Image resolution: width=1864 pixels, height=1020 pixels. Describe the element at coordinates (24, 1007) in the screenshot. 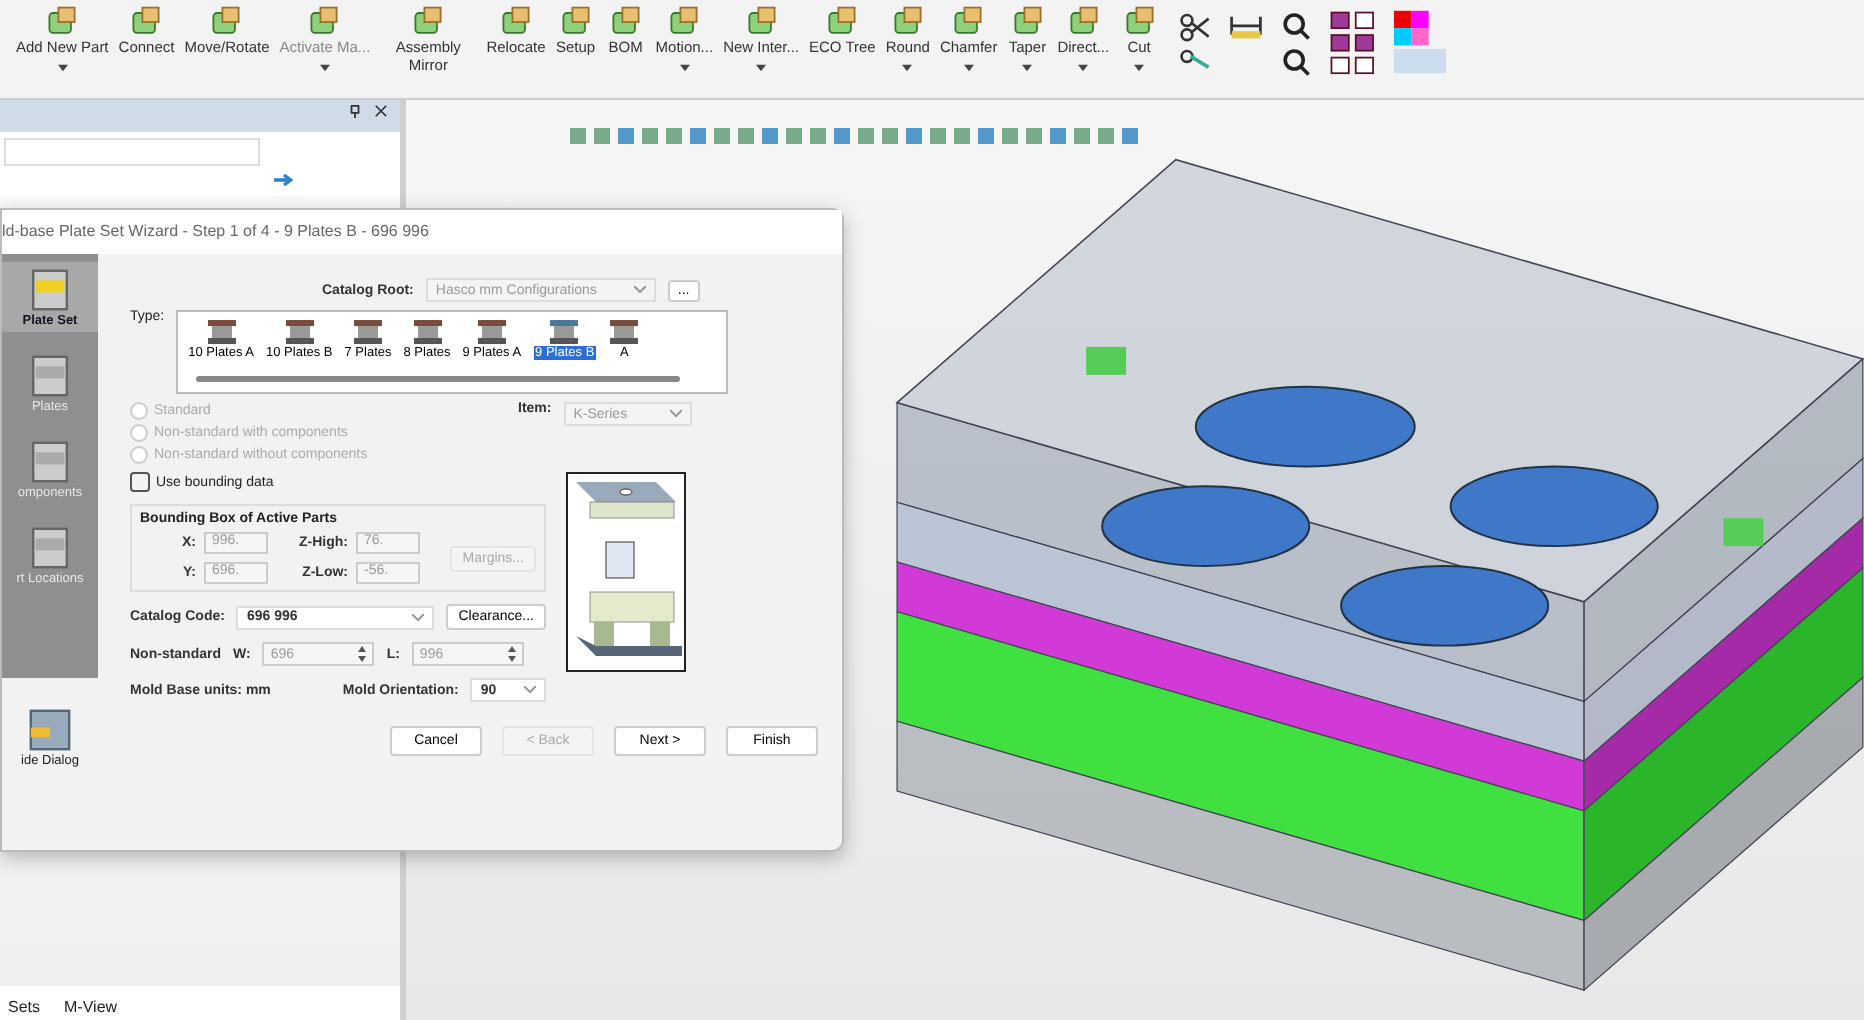

I see `panel-tab: Sets` at that location.